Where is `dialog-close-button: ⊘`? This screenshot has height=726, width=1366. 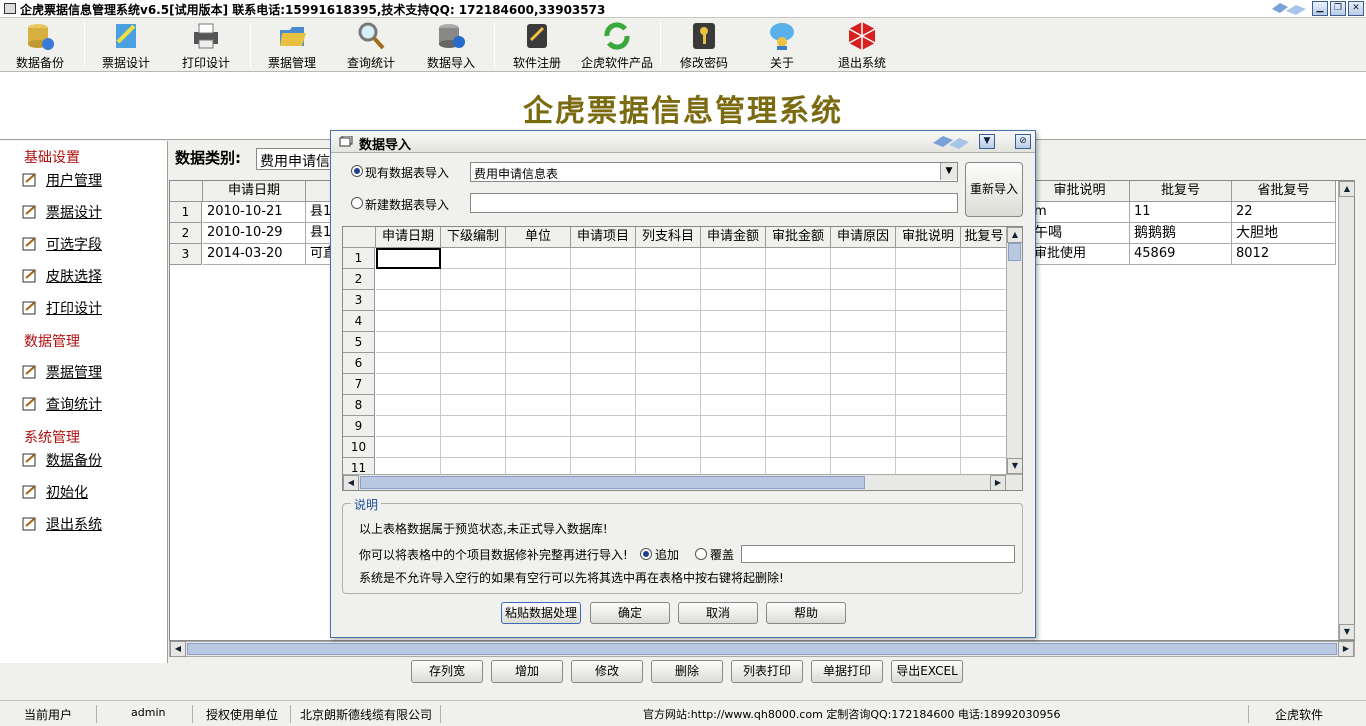
dialog-close-button: ⊘ is located at coordinates (1023, 141).